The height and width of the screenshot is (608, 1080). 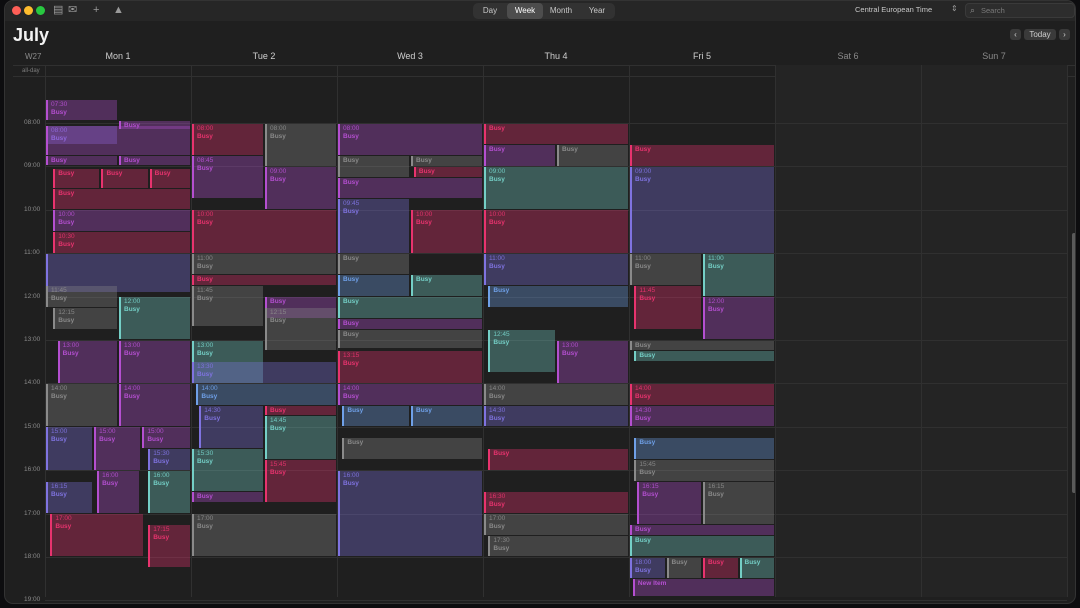 What do you see at coordinates (16, 10) in the screenshot?
I see `close-window-button` at bounding box center [16, 10].